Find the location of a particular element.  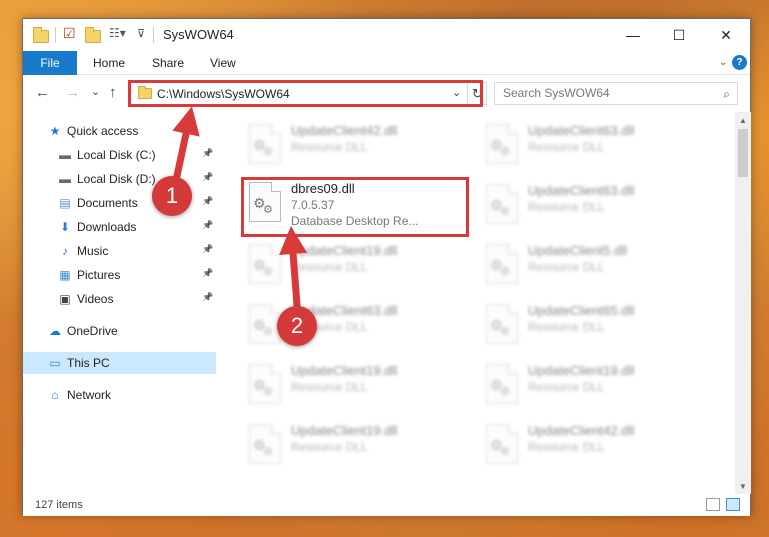

star-icon: ★ is located at coordinates (55, 131).